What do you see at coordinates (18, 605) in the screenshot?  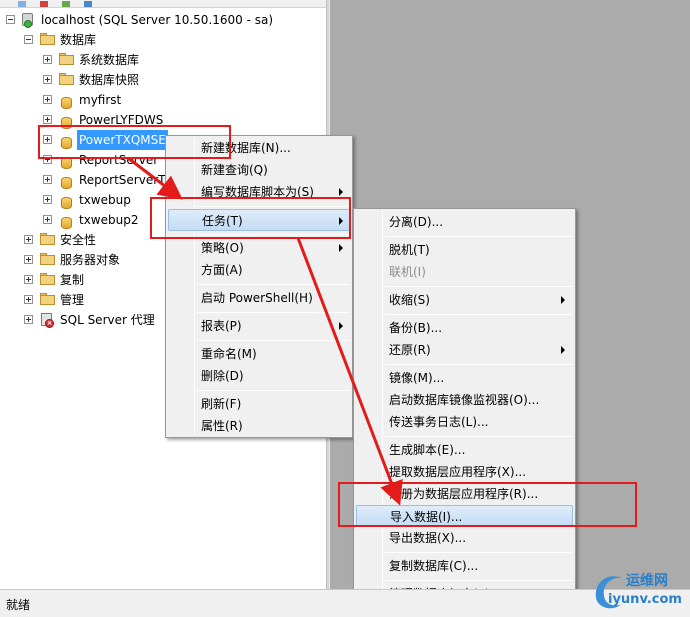 I see `status-text: 就绪` at bounding box center [18, 605].